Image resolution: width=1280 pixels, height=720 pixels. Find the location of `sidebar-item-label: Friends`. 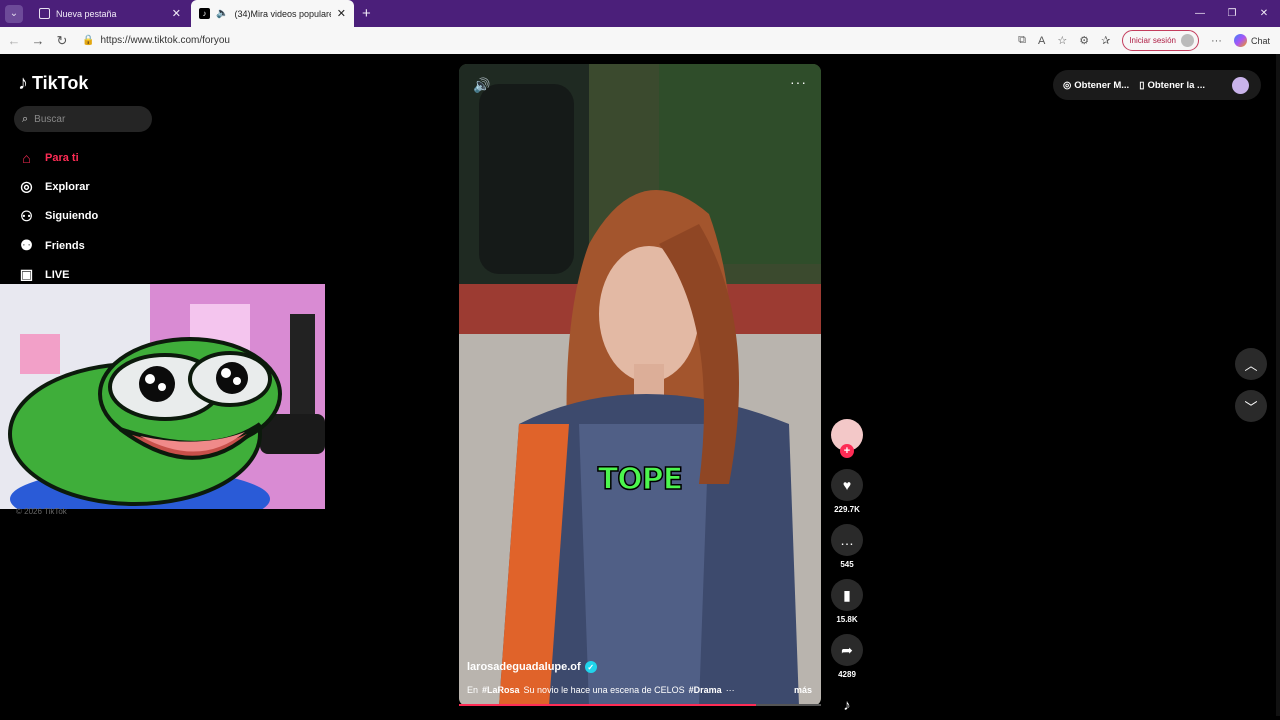

sidebar-item-label: Friends is located at coordinates (65, 245).